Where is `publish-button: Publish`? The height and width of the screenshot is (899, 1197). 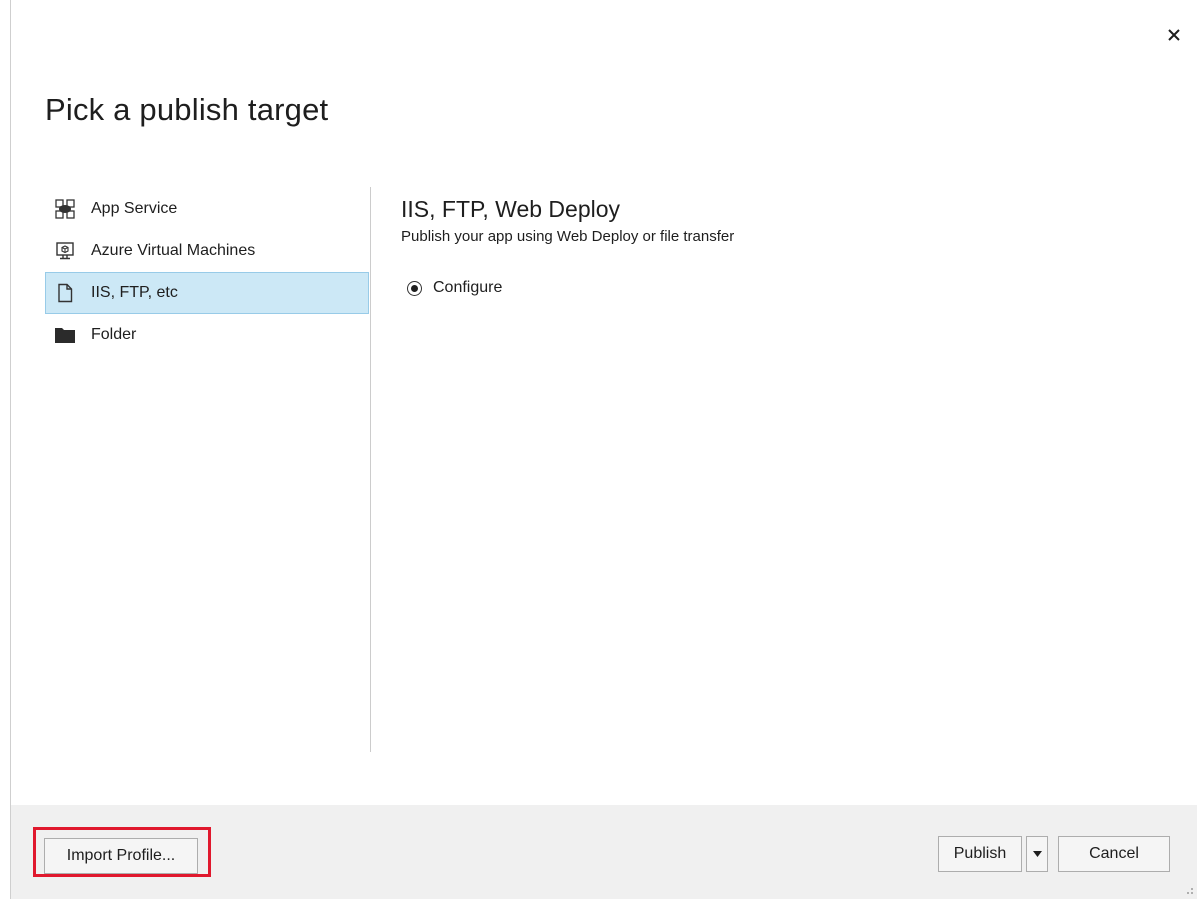
publish-button: Publish is located at coordinates (980, 854).